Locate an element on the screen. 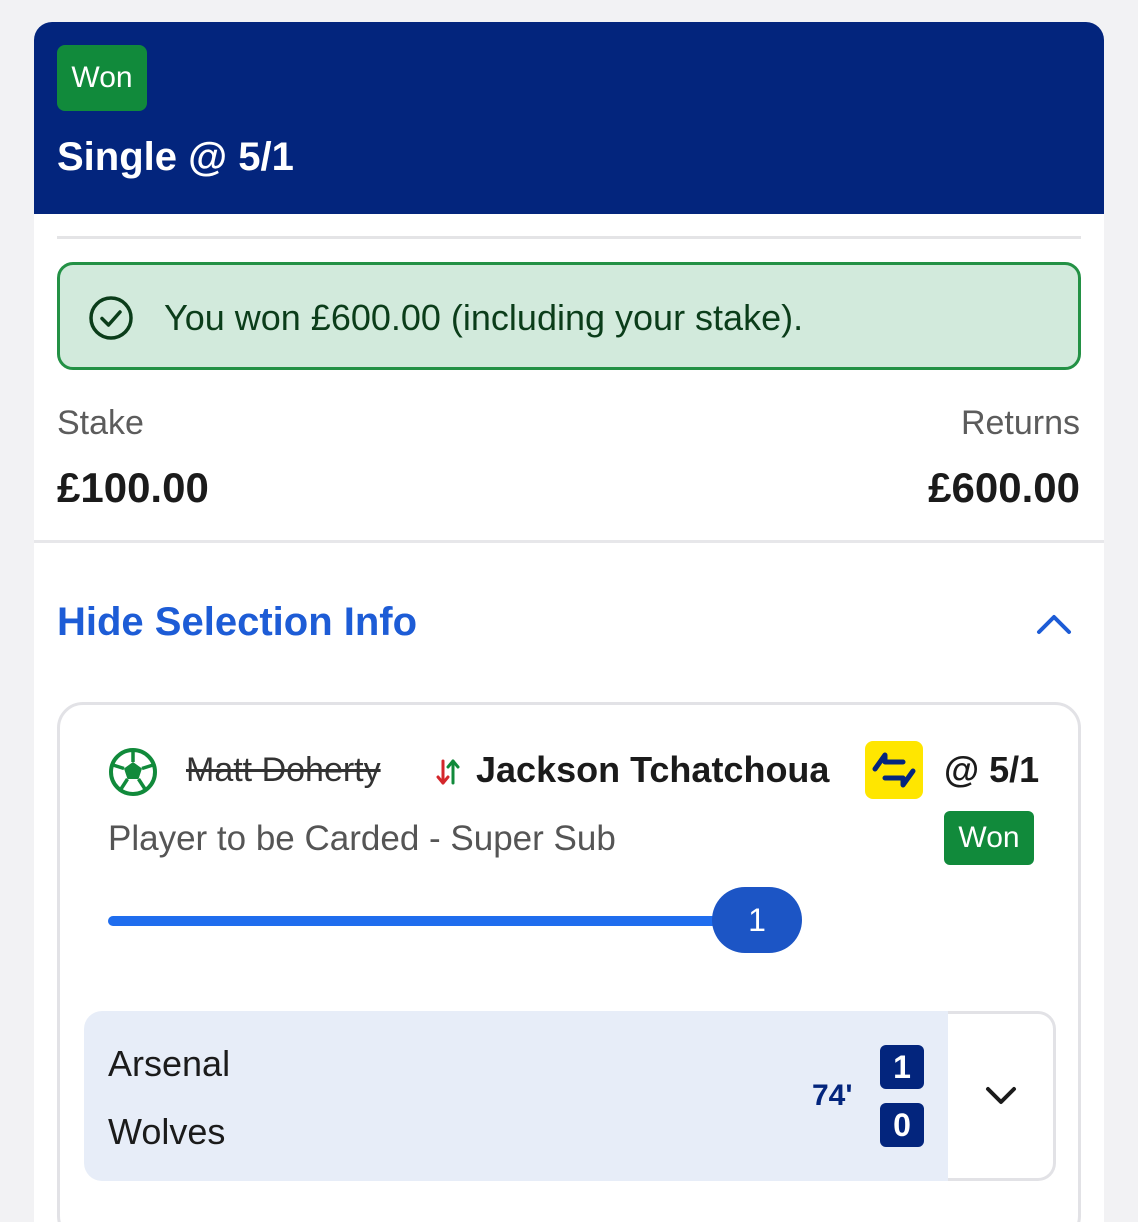 Image resolution: width=1138 pixels, height=1222 pixels. home-team: Arsenal is located at coordinates (169, 1063).